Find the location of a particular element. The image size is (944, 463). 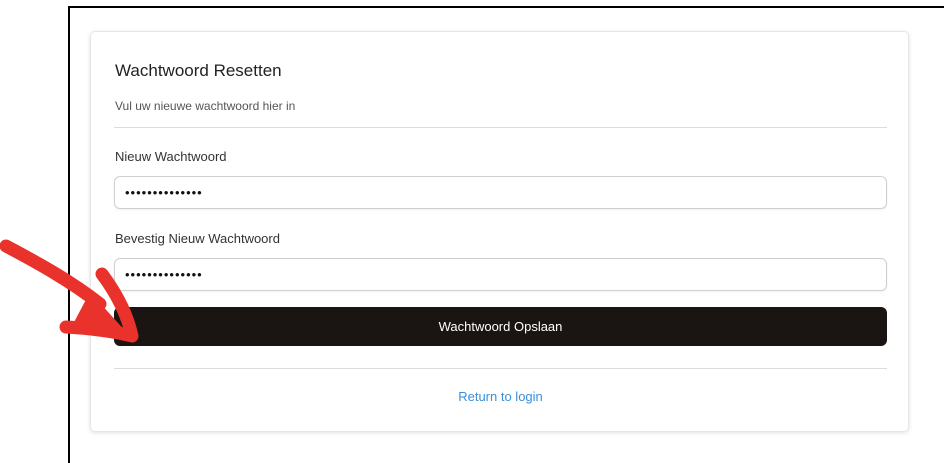

save-password-button: Wachtwoord Opslaan is located at coordinates (500, 326).